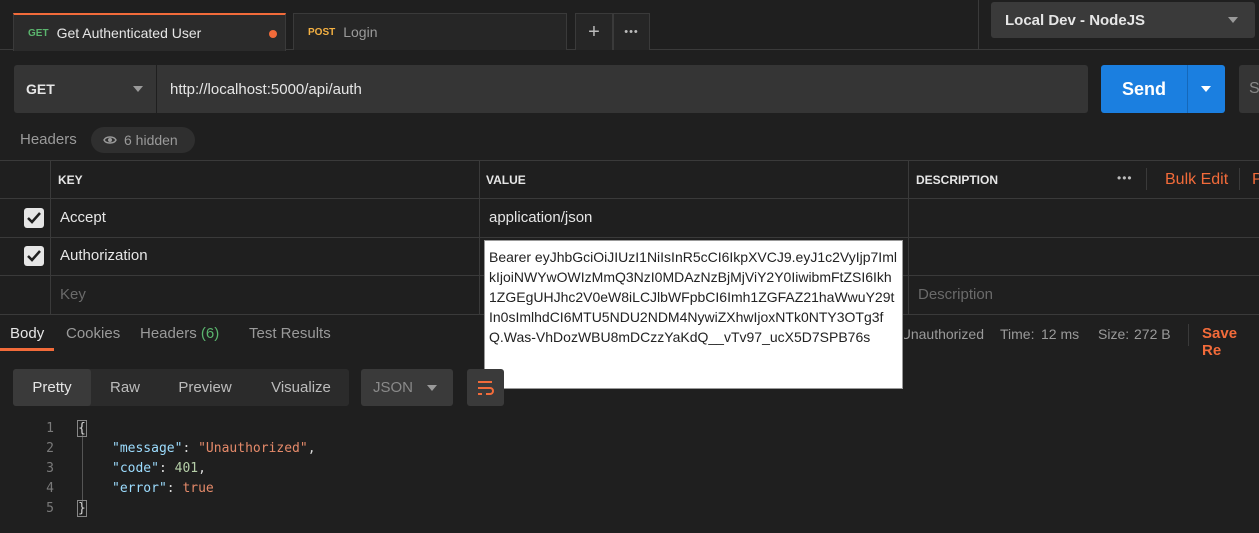 The image size is (1259, 533). I want to click on line-number: 4, so click(50, 488).